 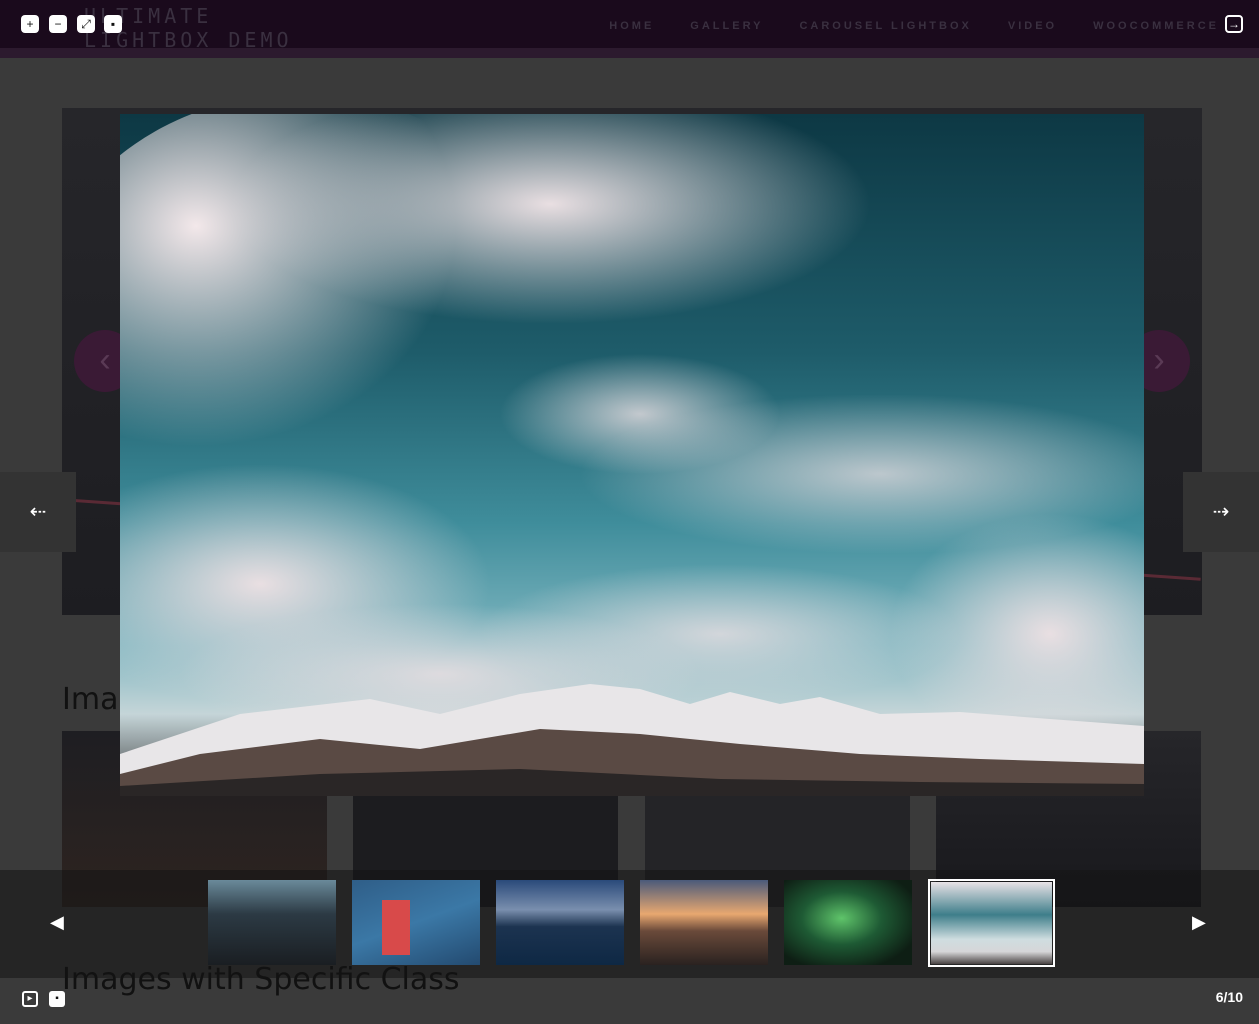 What do you see at coordinates (629, 24) in the screenshot?
I see `lightbox-toolbar: + − ⤢ ▪ →` at bounding box center [629, 24].